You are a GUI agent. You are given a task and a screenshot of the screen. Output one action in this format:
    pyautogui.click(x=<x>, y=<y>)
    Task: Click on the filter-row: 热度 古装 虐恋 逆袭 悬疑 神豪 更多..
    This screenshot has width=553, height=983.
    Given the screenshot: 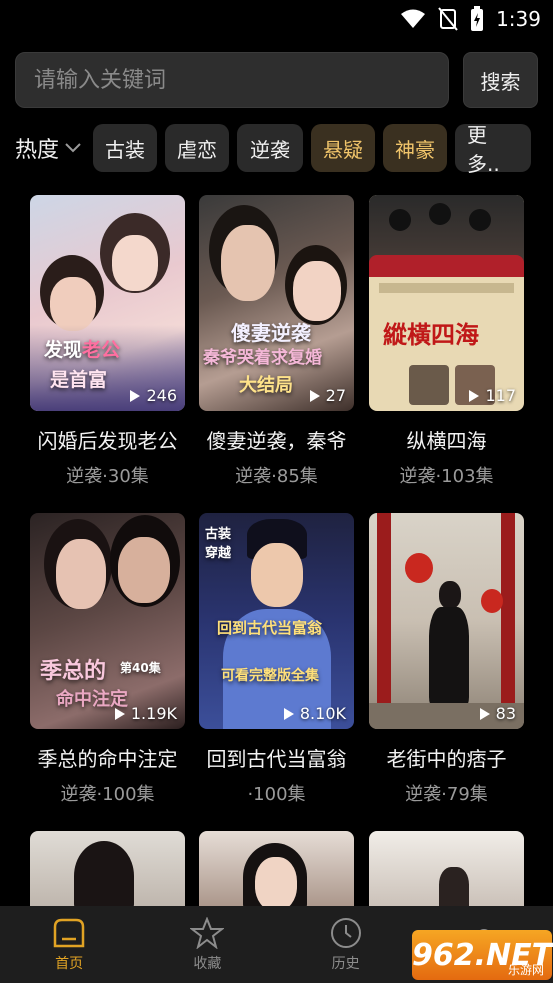 What is the action you would take?
    pyautogui.click(x=280, y=149)
    